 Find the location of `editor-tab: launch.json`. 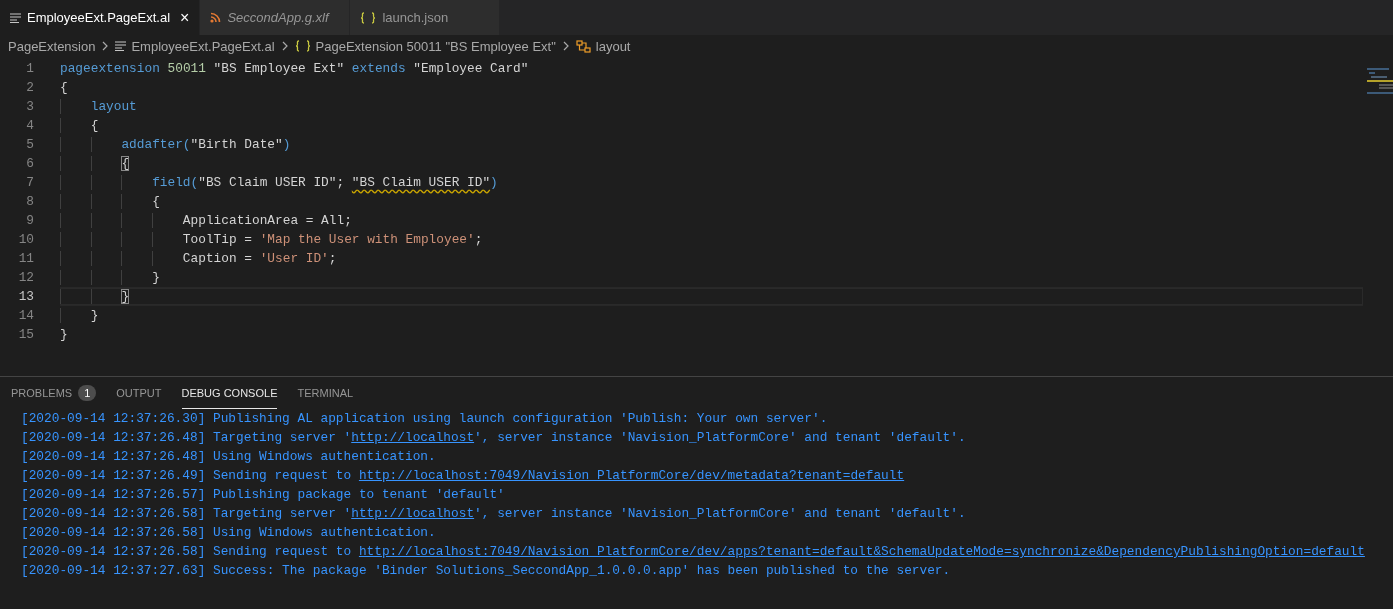

editor-tab: launch.json is located at coordinates (425, 17).